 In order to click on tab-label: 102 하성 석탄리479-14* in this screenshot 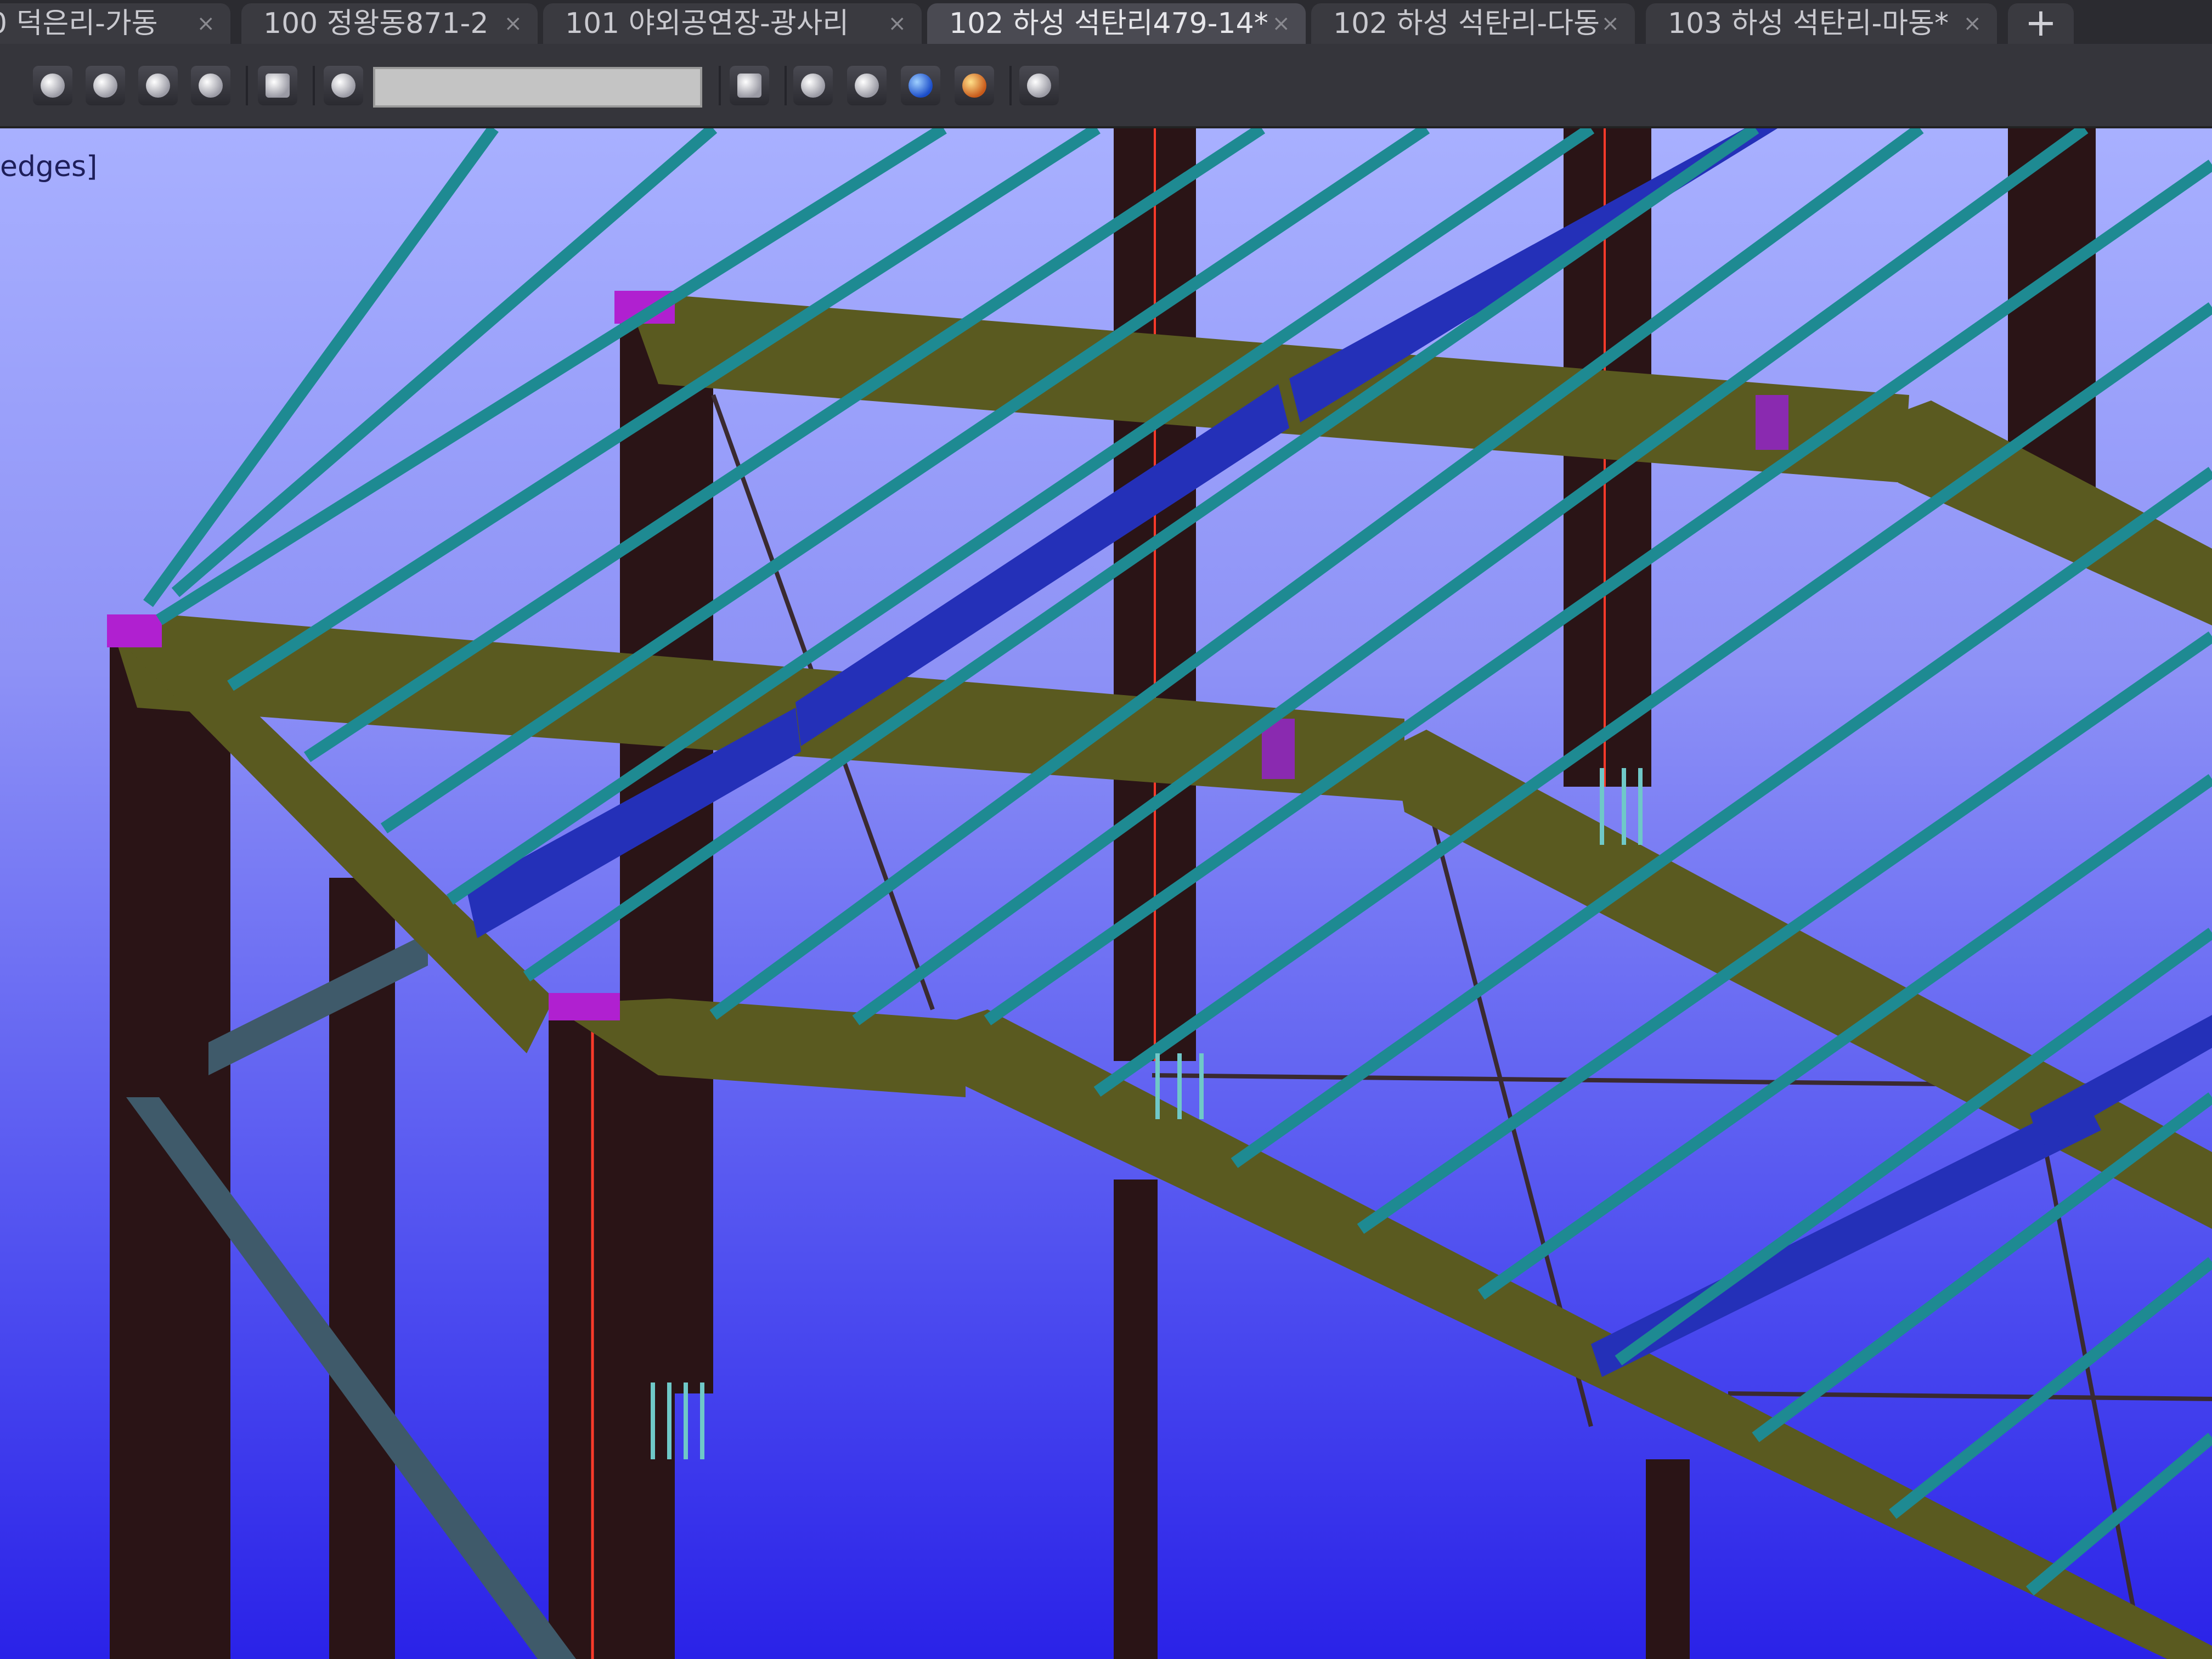, I will do `click(1108, 24)`.